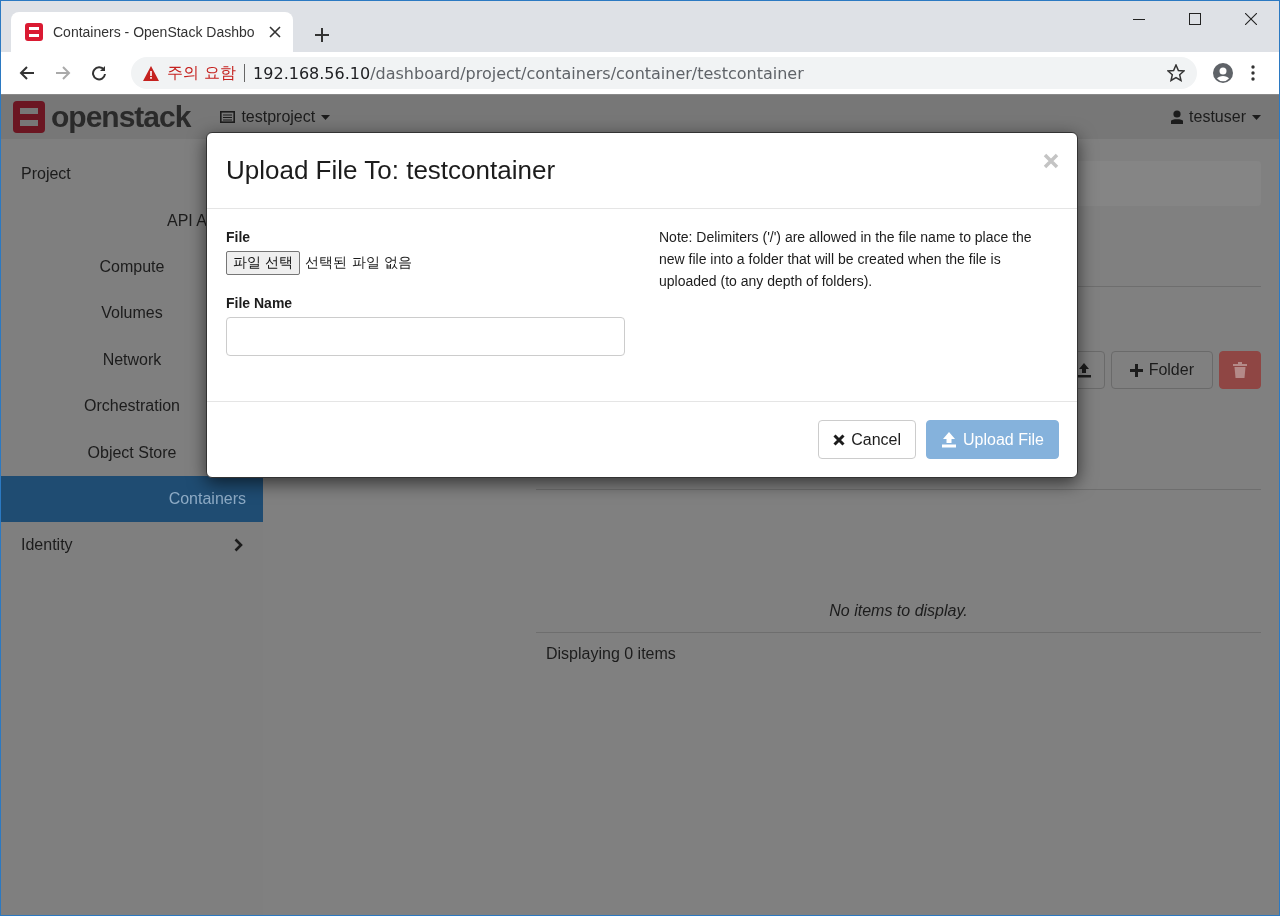  Describe the element at coordinates (359, 263) in the screenshot. I see `file-status-text: 선택된 파일 없음` at that location.